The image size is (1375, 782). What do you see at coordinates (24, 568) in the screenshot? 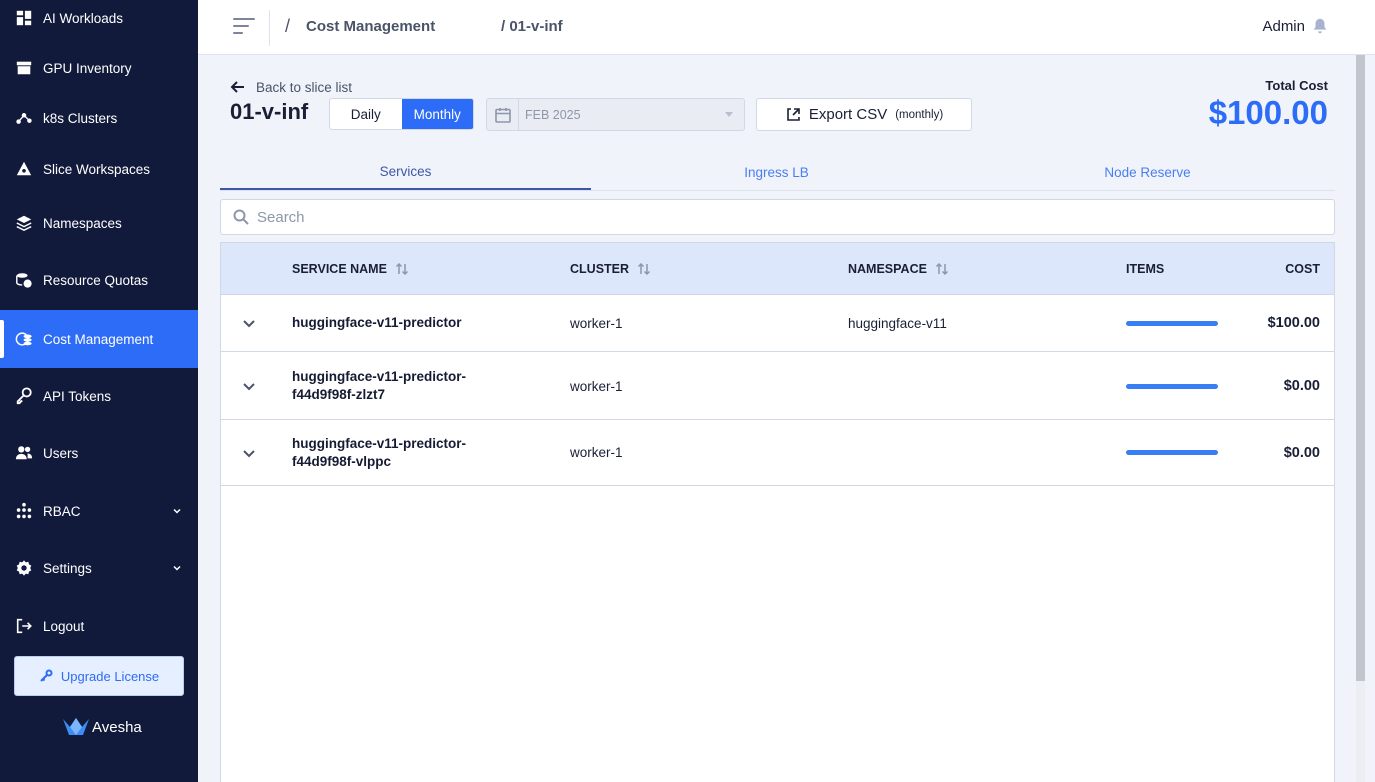
I see `gear-icon` at bounding box center [24, 568].